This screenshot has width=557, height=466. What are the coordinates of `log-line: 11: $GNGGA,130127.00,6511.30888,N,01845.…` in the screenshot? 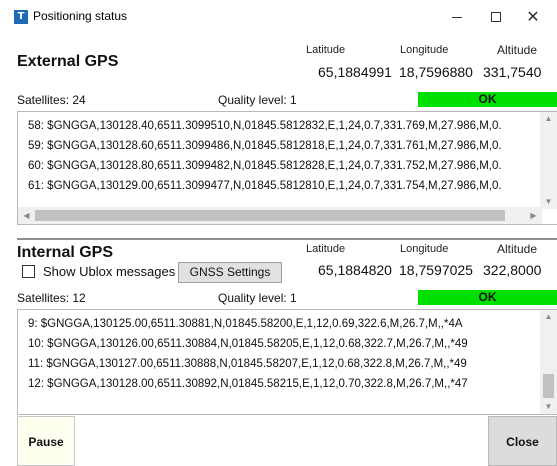 It's located at (247, 364).